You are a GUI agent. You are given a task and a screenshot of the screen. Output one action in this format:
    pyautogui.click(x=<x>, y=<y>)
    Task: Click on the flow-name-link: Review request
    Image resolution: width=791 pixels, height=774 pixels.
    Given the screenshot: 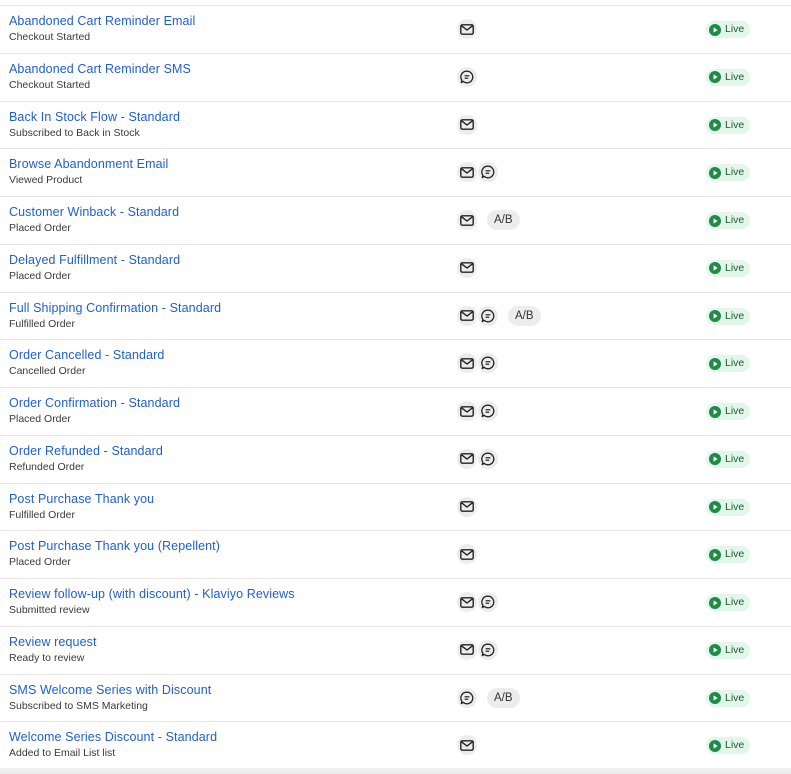 What is the action you would take?
    pyautogui.click(x=53, y=642)
    